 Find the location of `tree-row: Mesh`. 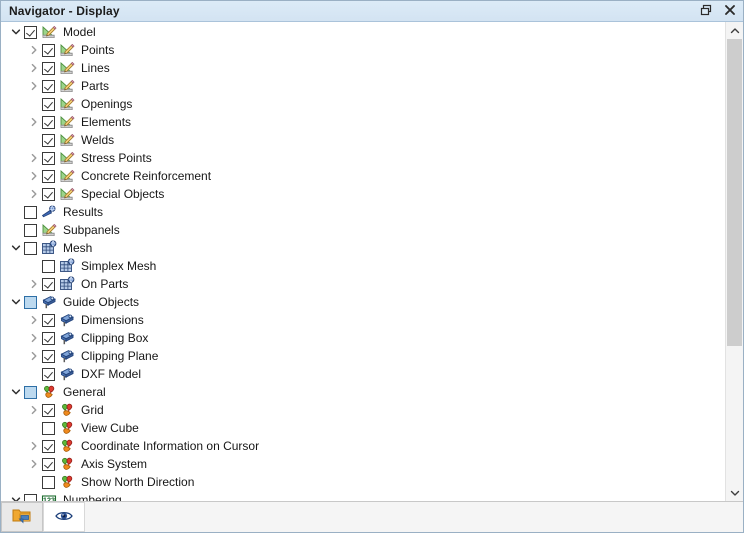

tree-row: Mesh is located at coordinates (363, 248).